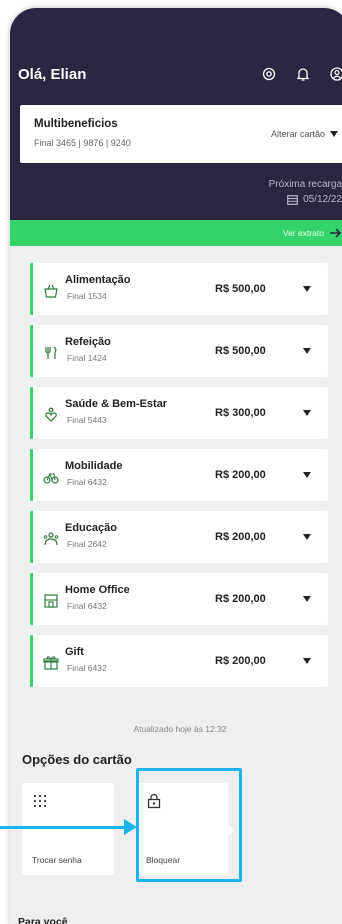 This screenshot has height=924, width=342. Describe the element at coordinates (52, 74) in the screenshot. I see `greeting-text: Olá, Elian` at that location.